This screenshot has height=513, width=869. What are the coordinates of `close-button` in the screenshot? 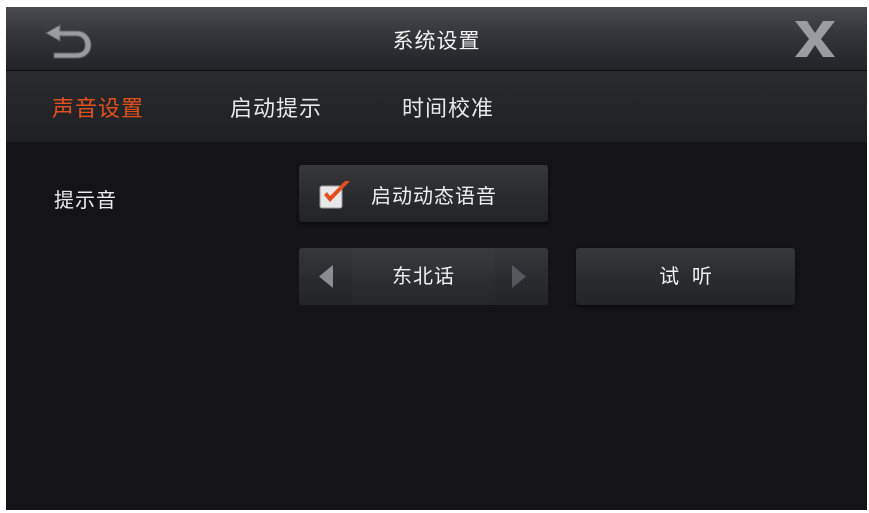 It's located at (815, 39).